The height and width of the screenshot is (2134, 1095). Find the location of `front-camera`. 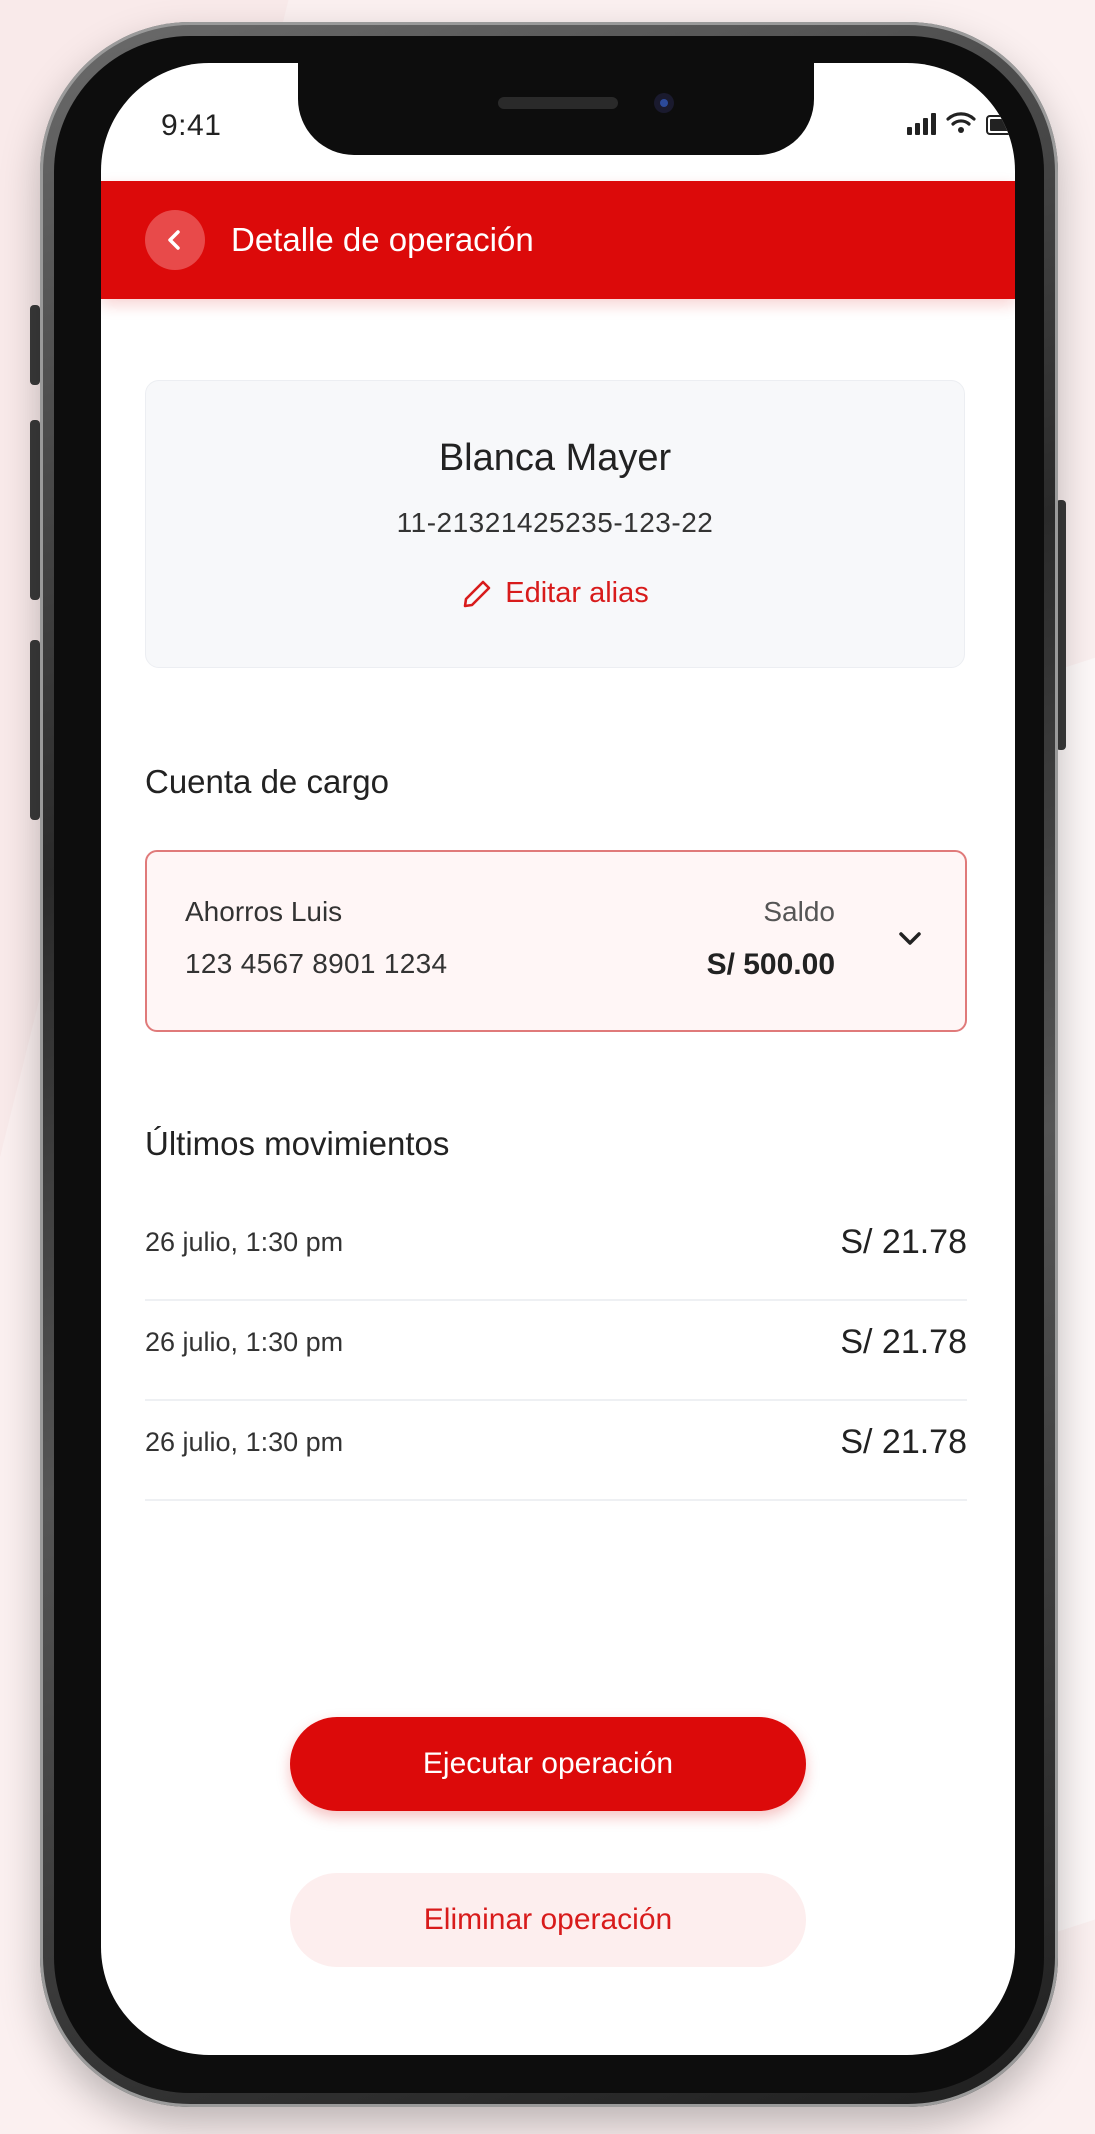

front-camera is located at coordinates (664, 103).